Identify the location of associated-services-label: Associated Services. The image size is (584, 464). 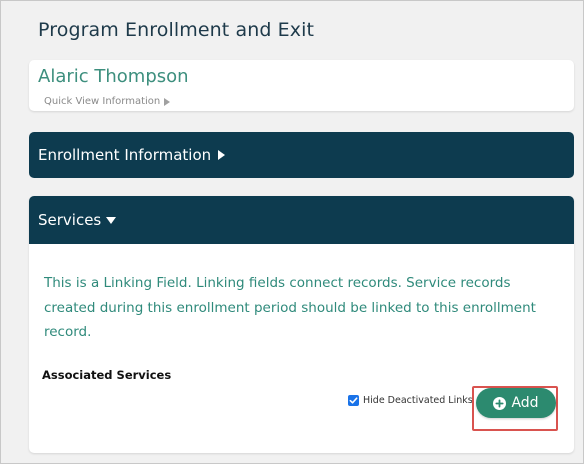
(107, 375).